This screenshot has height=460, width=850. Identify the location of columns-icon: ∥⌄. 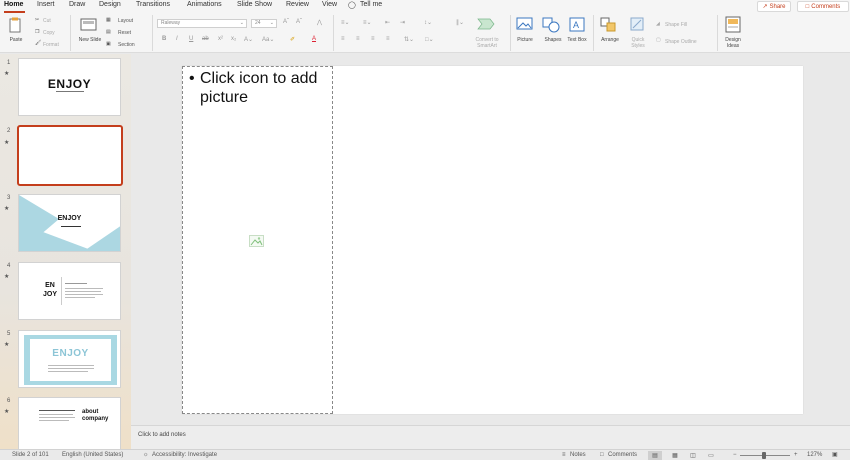
(460, 22).